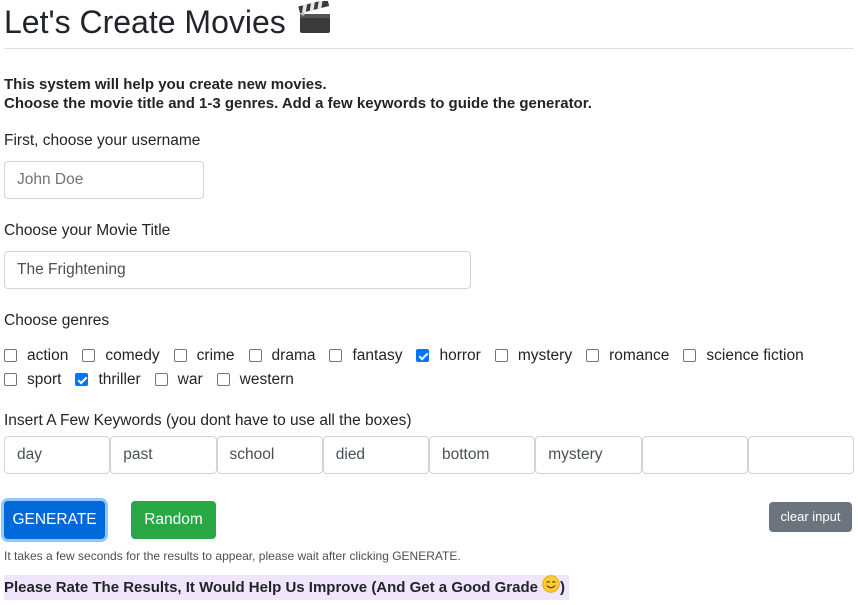  What do you see at coordinates (237, 270) in the screenshot?
I see `movie-title-input` at bounding box center [237, 270].